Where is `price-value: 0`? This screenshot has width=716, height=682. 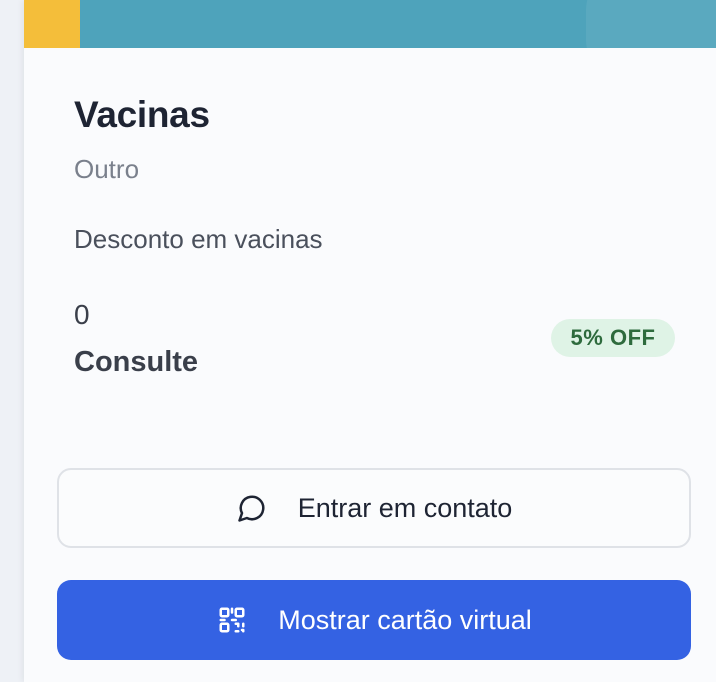
price-value: 0 is located at coordinates (82, 314).